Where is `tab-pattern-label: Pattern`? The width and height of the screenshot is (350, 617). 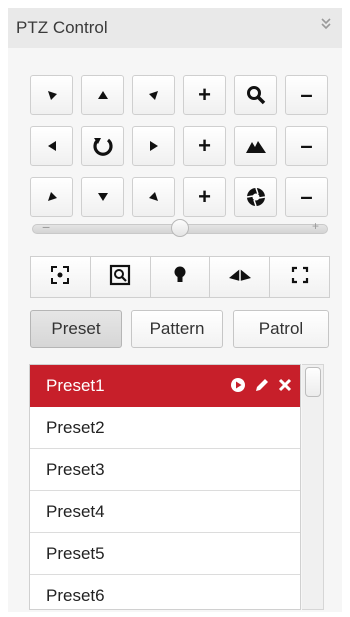 tab-pattern-label: Pattern is located at coordinates (177, 328).